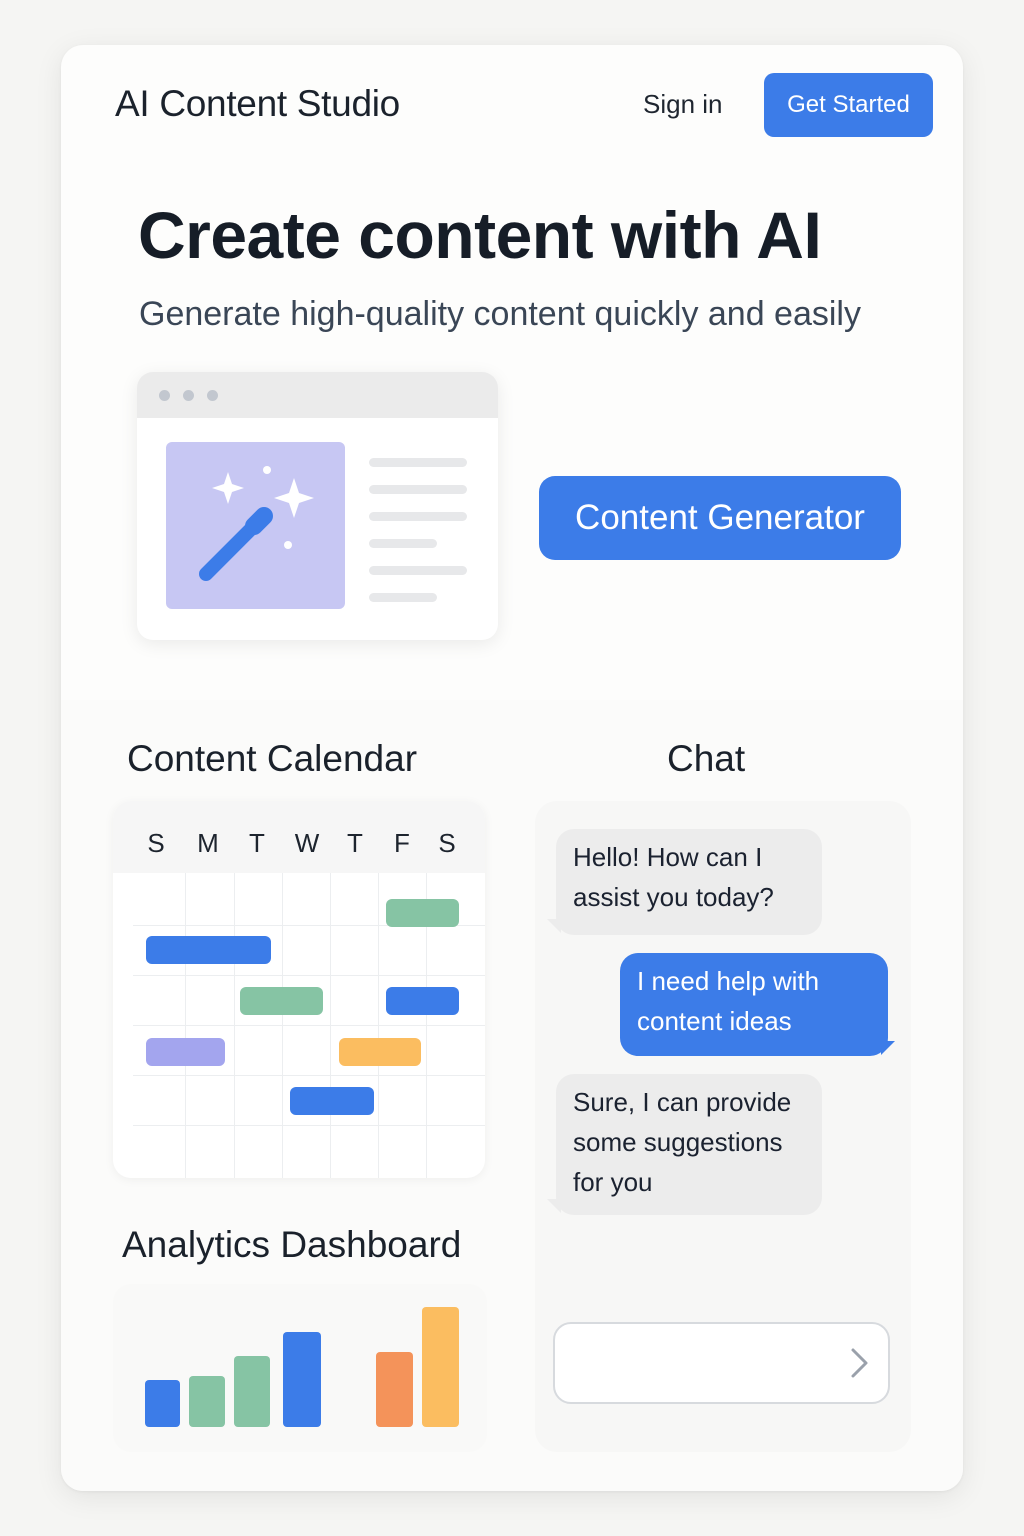 The height and width of the screenshot is (1536, 1024). Describe the element at coordinates (208, 843) in the screenshot. I see `weekday-label: M` at that location.